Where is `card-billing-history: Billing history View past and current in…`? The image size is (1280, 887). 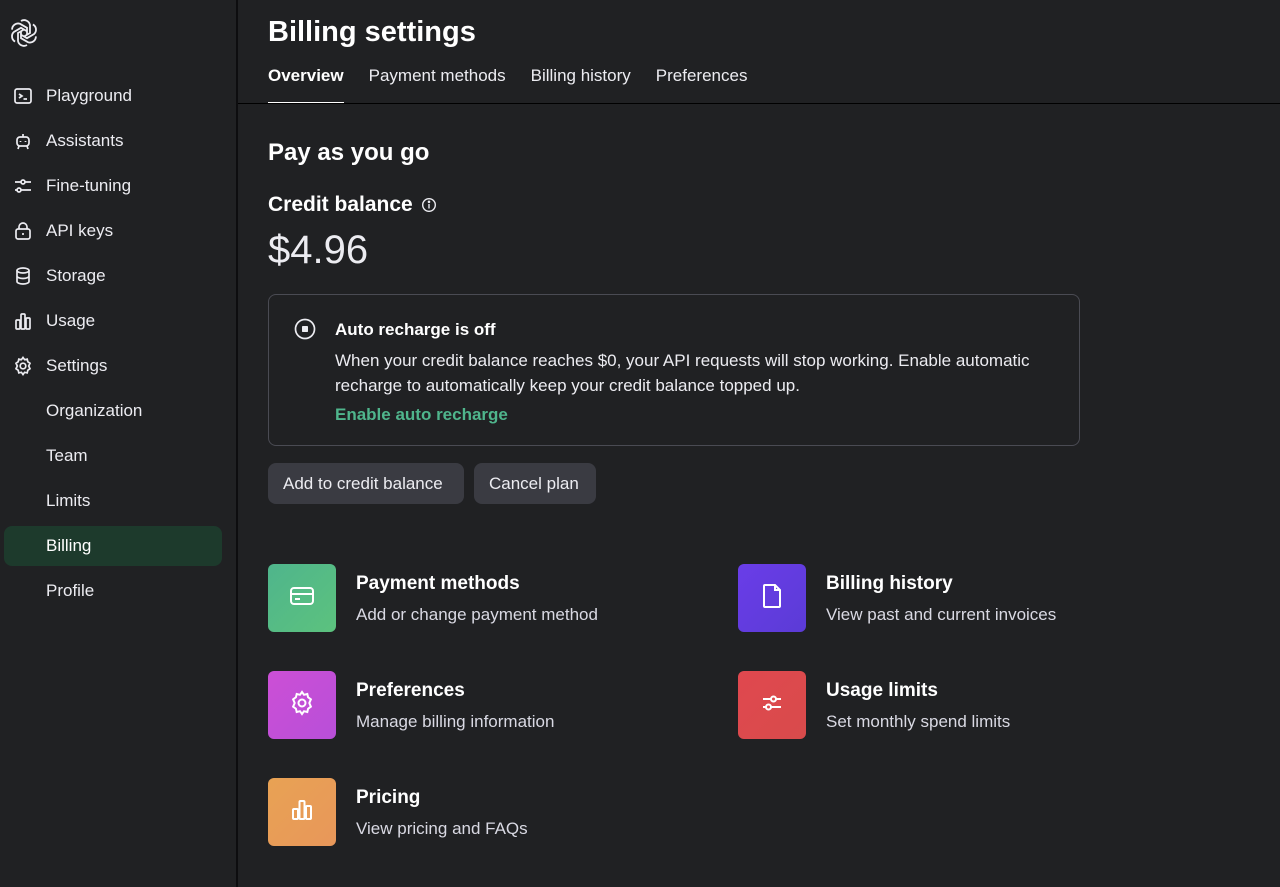 card-billing-history: Billing history View past and current in… is located at coordinates (897, 598).